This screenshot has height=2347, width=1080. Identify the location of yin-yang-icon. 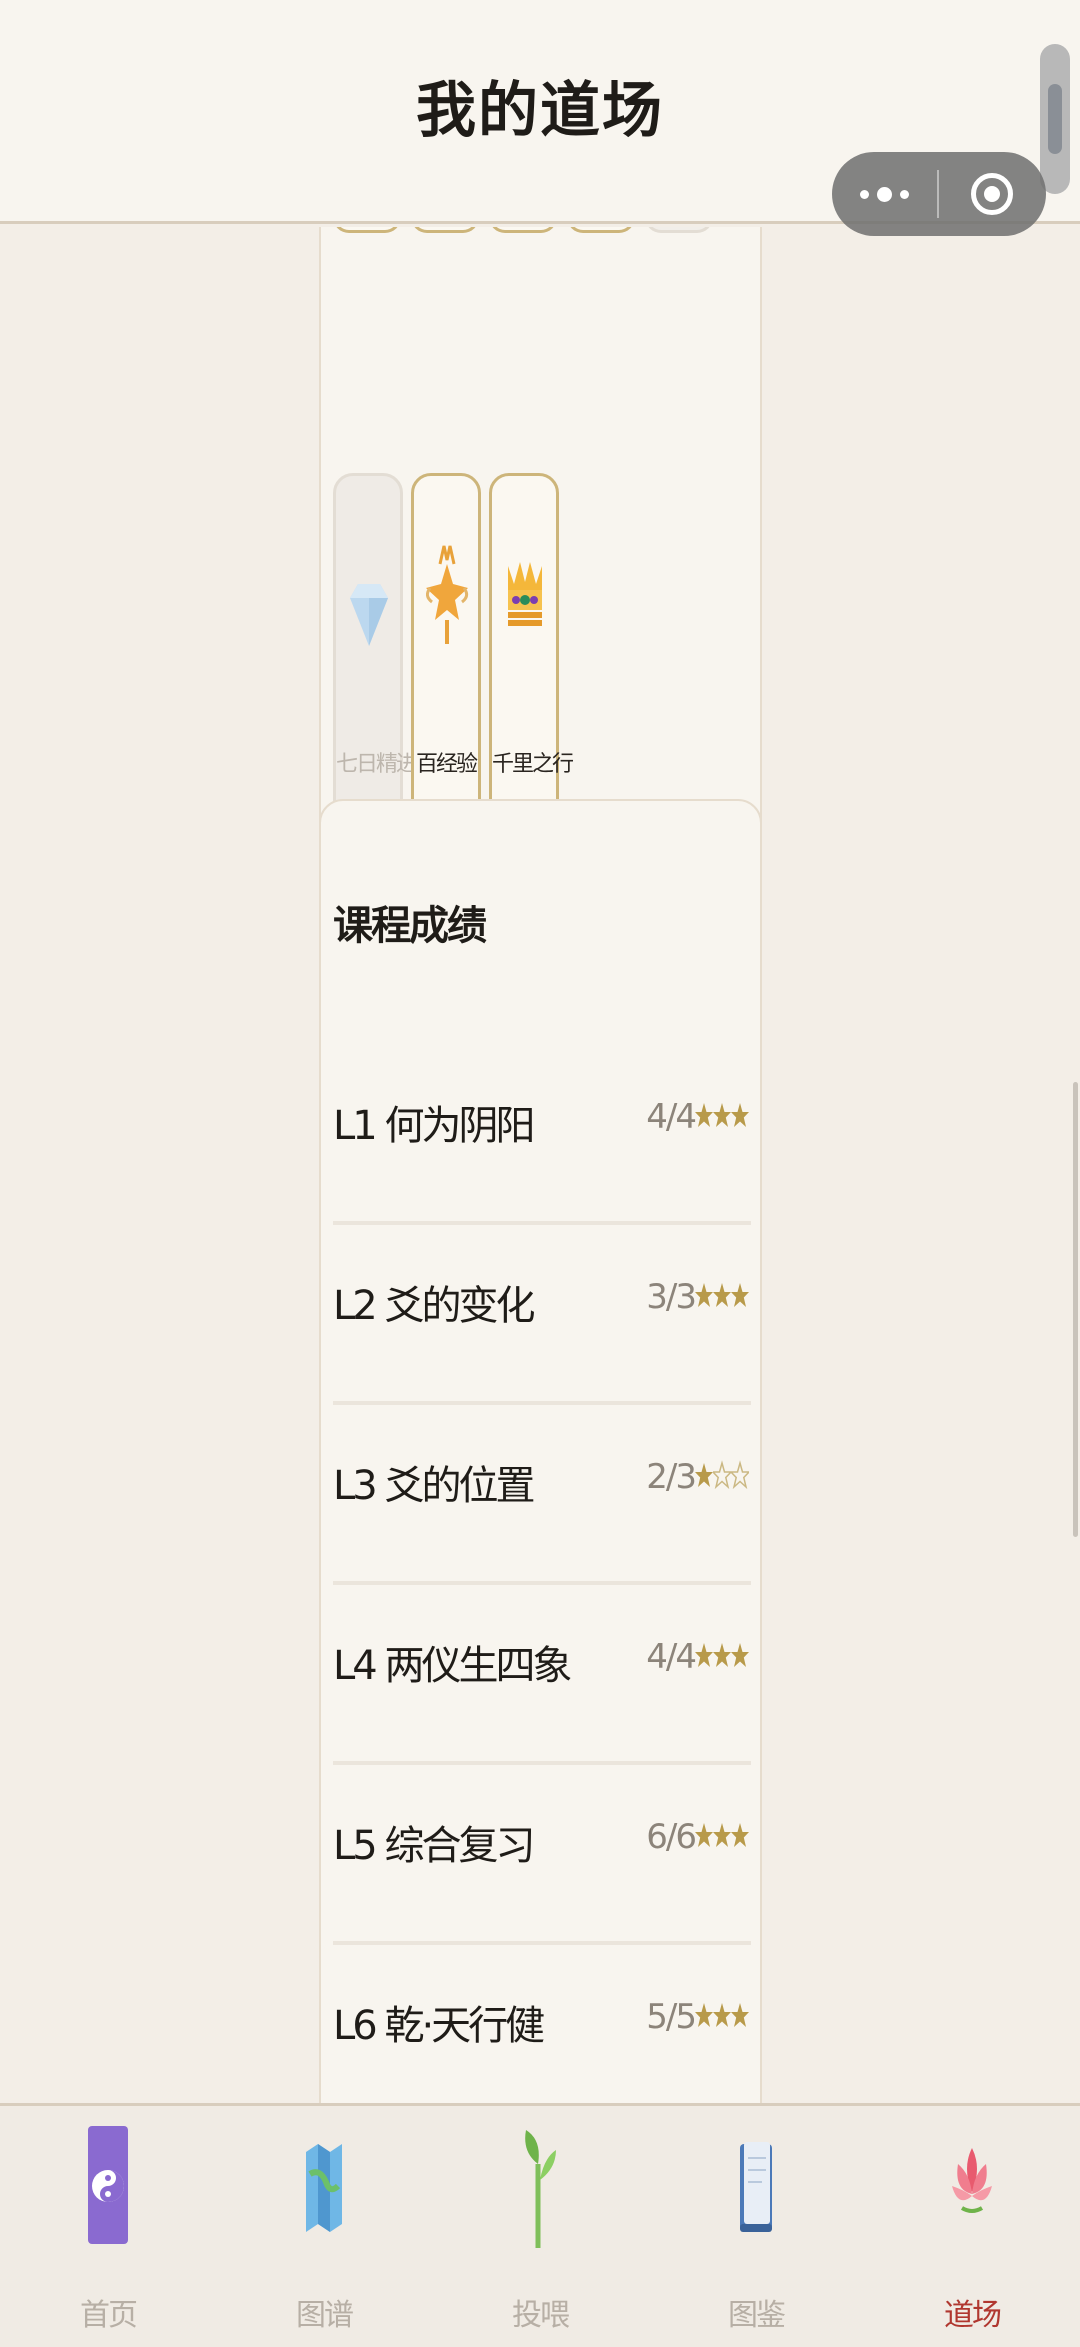
(108, 2185).